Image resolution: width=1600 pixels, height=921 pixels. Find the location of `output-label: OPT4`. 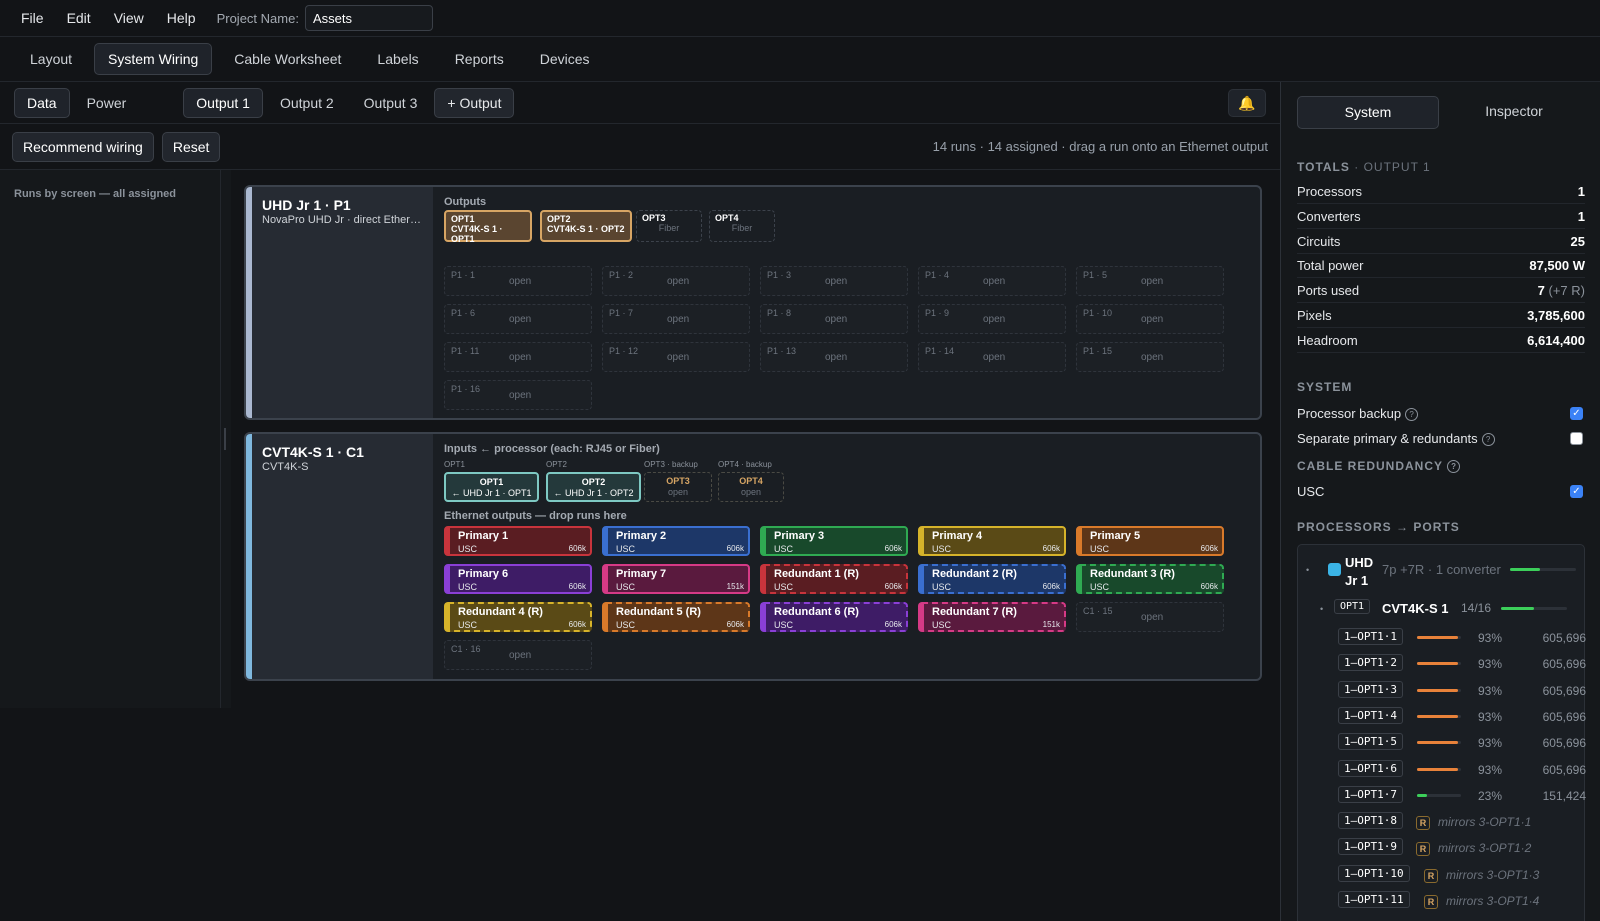

output-label: OPT4 is located at coordinates (727, 218).